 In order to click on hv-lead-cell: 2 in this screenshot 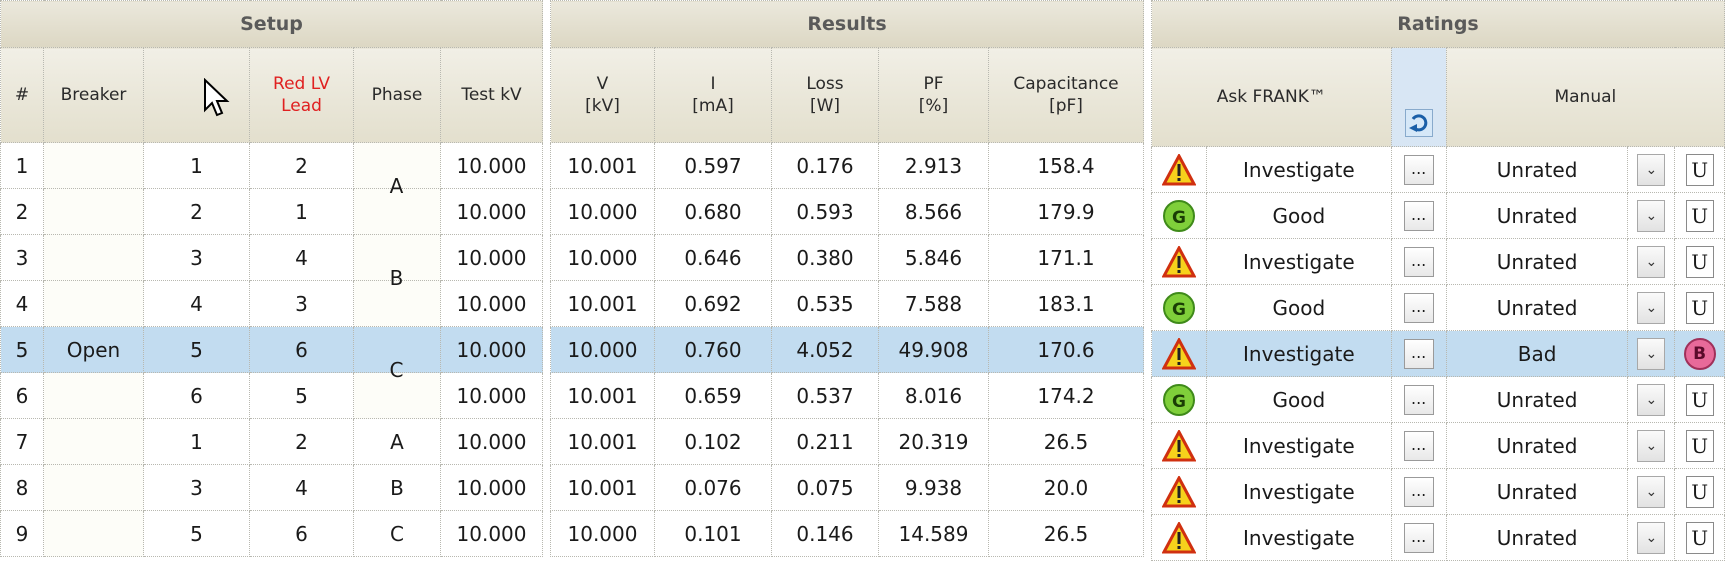, I will do `click(196, 211)`.